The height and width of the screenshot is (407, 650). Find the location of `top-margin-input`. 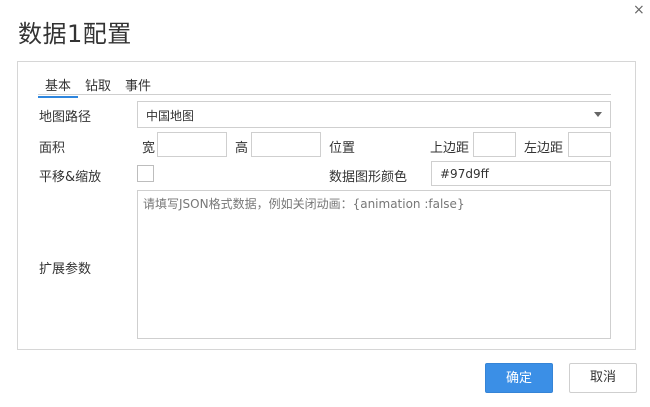

top-margin-input is located at coordinates (494, 144).